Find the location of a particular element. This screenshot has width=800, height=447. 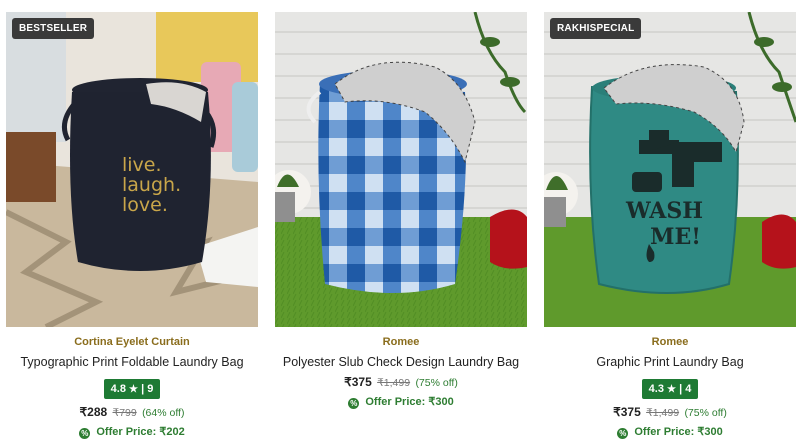

bag-print-line: laugh. is located at coordinates (152, 185).